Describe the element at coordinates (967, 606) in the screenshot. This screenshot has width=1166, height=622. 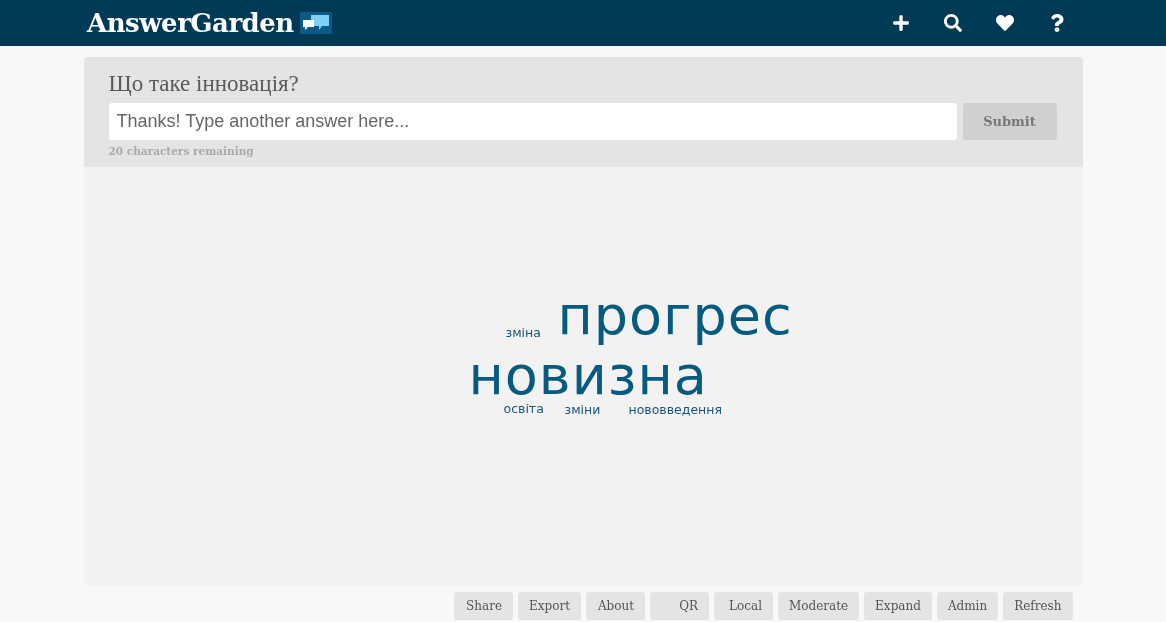
I see `toolbar-button: Admin` at that location.